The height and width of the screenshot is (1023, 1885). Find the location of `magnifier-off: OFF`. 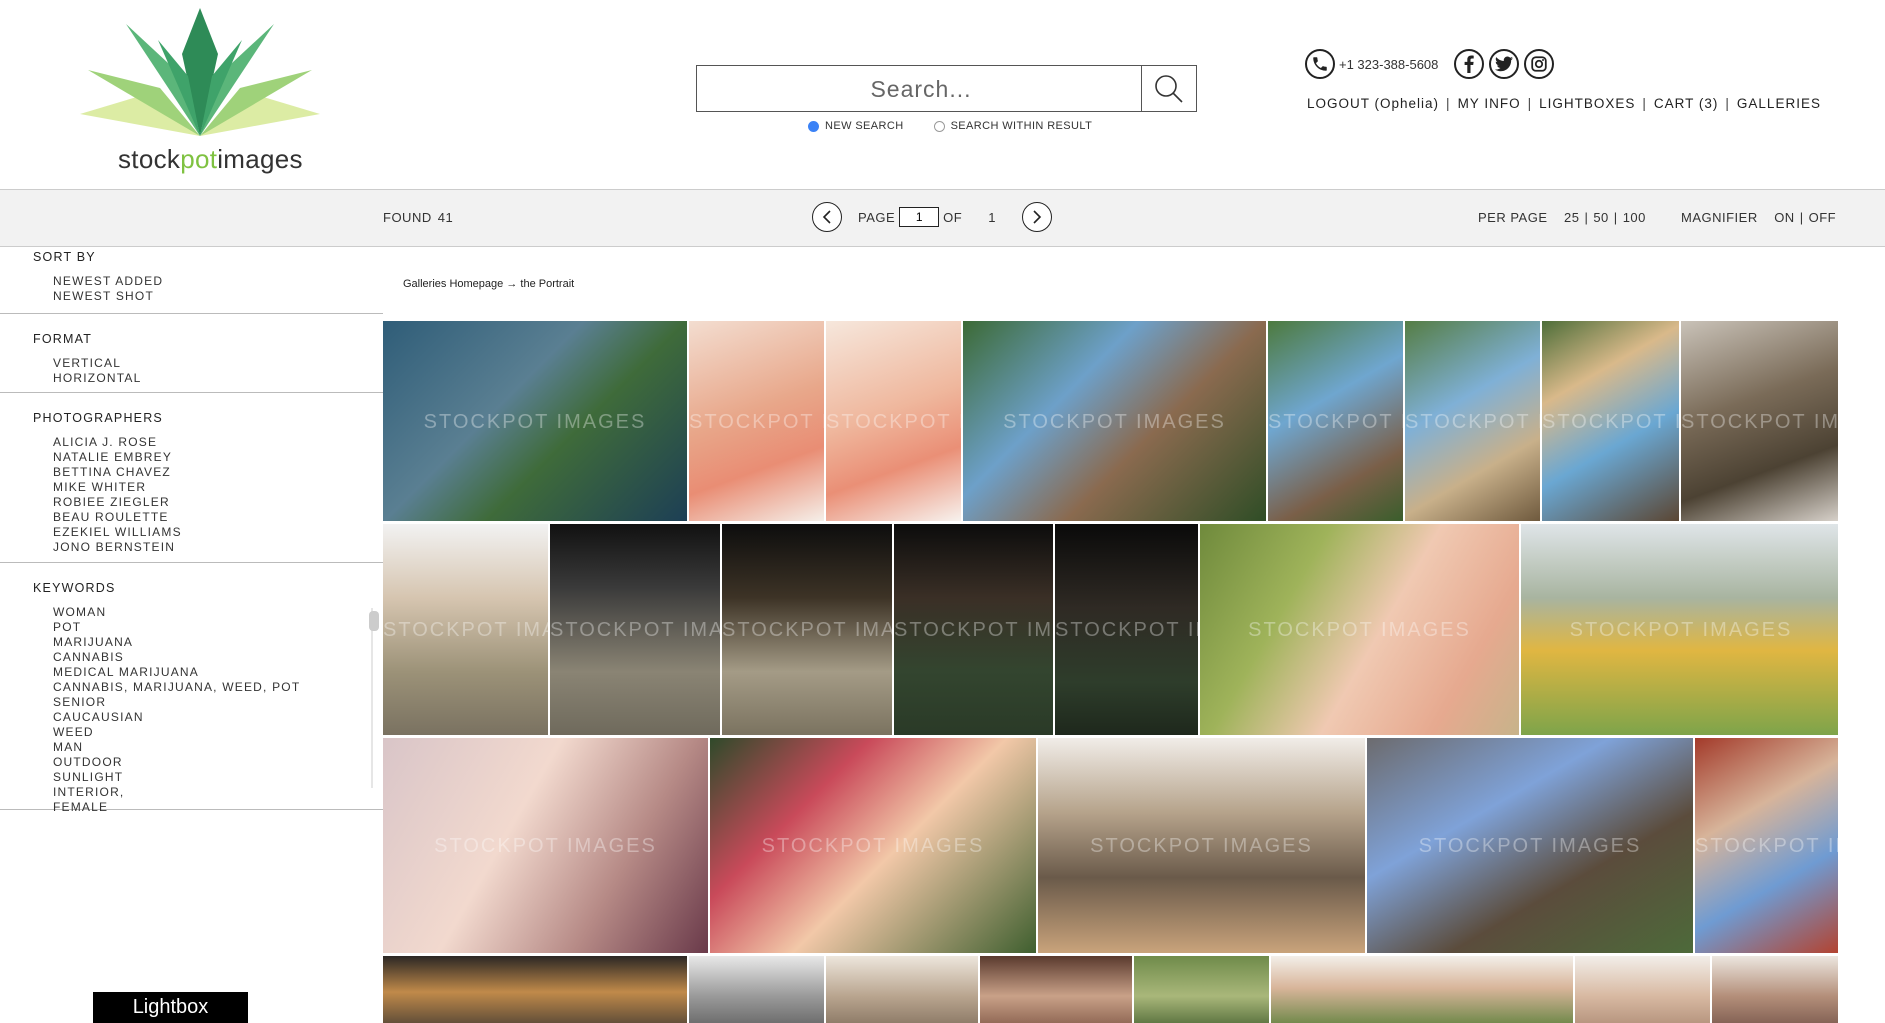

magnifier-off: OFF is located at coordinates (1823, 217).